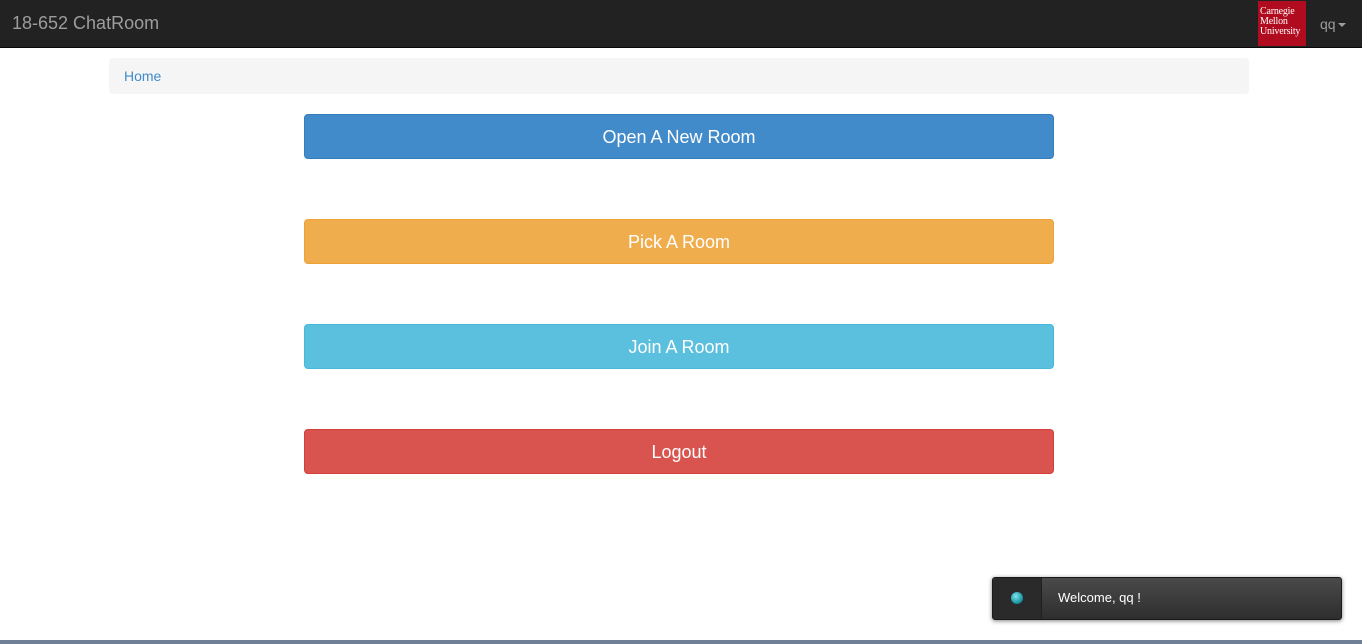  I want to click on pick-room-button: Pick A Room, so click(679, 241).